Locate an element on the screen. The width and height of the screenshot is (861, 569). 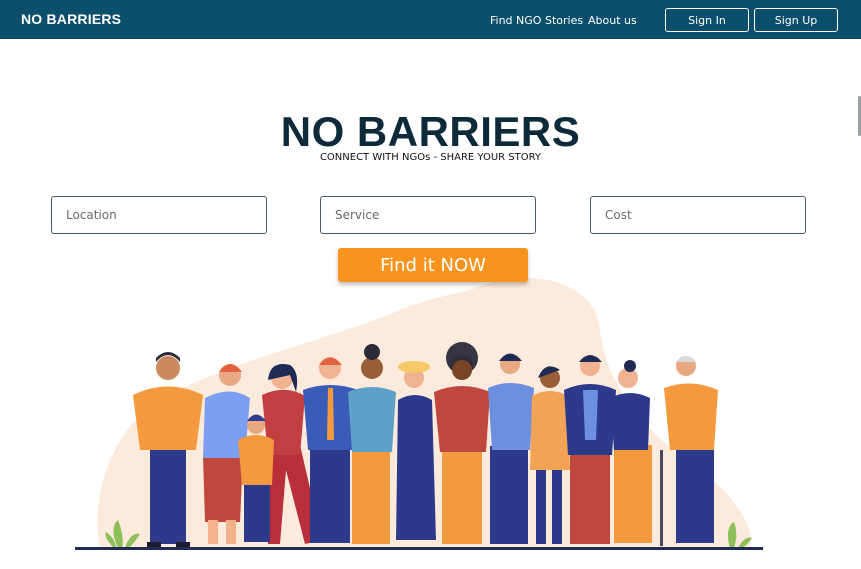
page-title: NO BARRIERS is located at coordinates (430, 131).